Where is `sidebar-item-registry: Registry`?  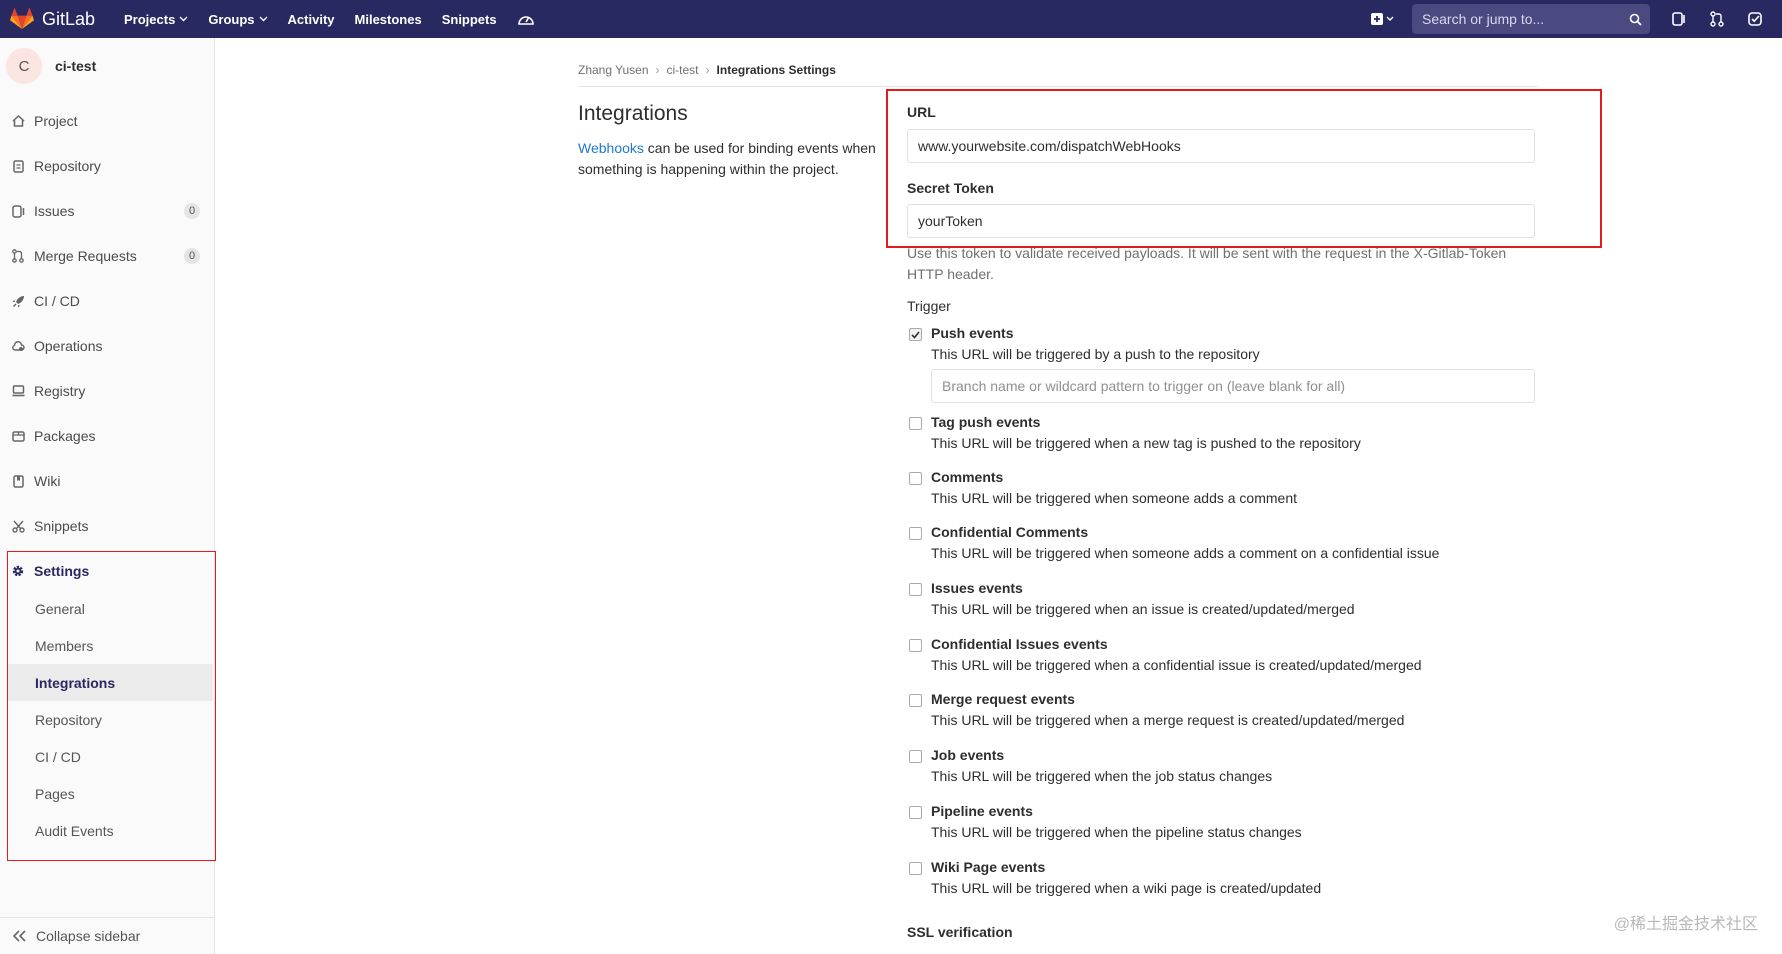
sidebar-item-registry: Registry is located at coordinates (107, 391).